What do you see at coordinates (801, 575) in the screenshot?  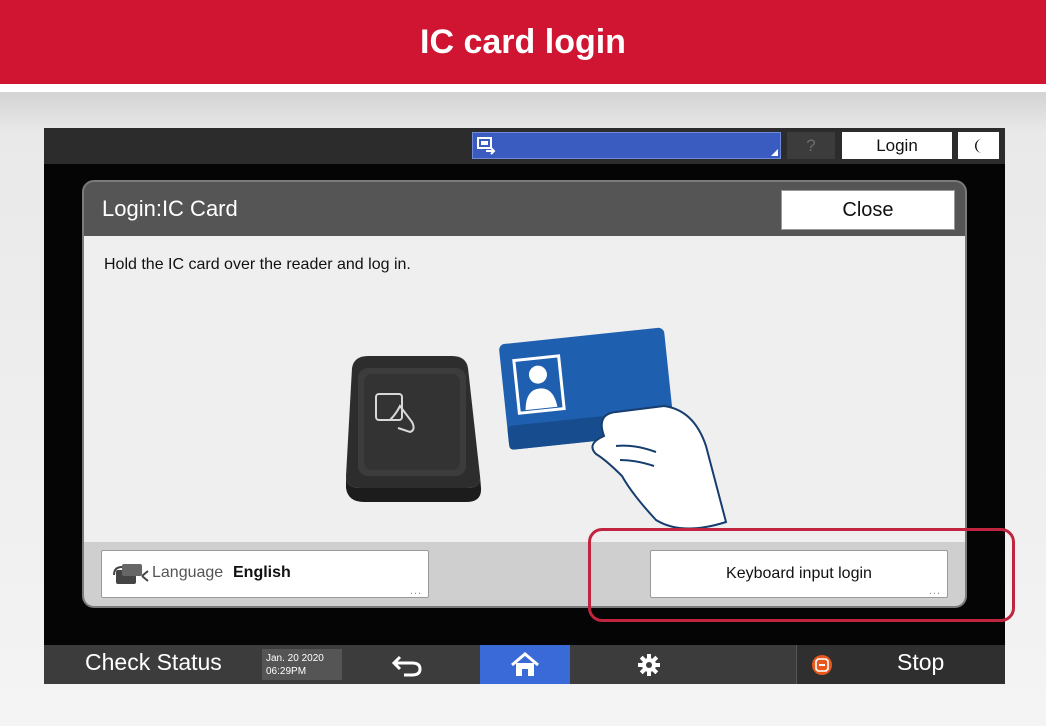 I see `keyboard-login-highlight` at bounding box center [801, 575].